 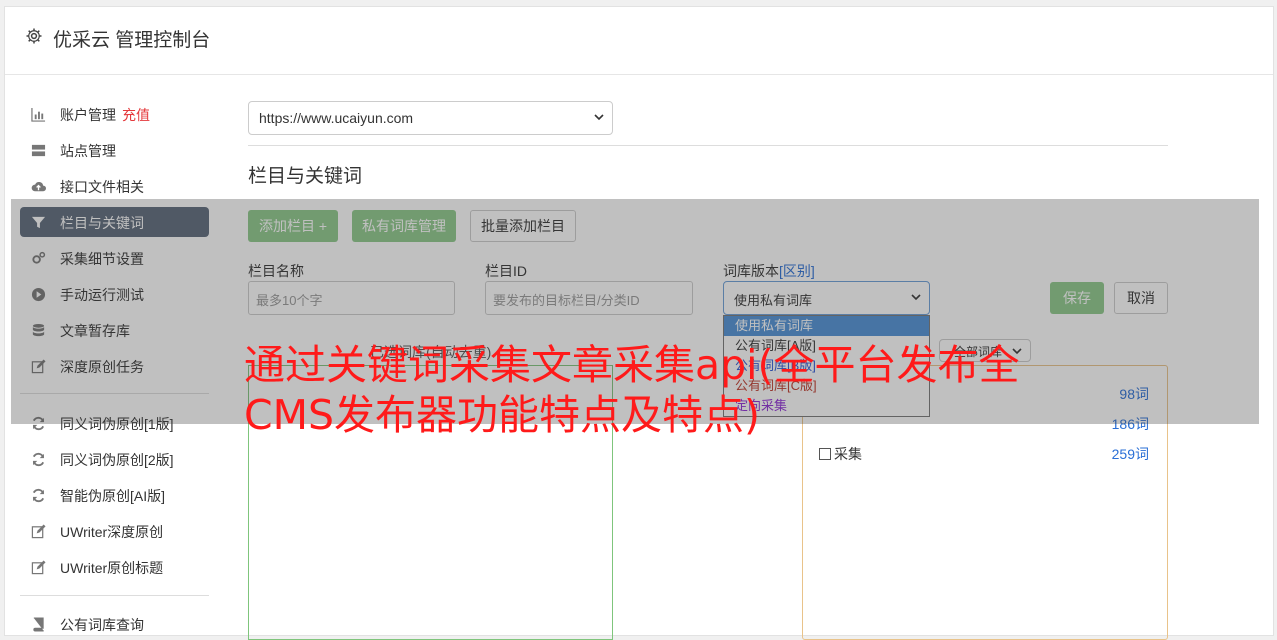 What do you see at coordinates (708, 145) in the screenshot?
I see `divider` at bounding box center [708, 145].